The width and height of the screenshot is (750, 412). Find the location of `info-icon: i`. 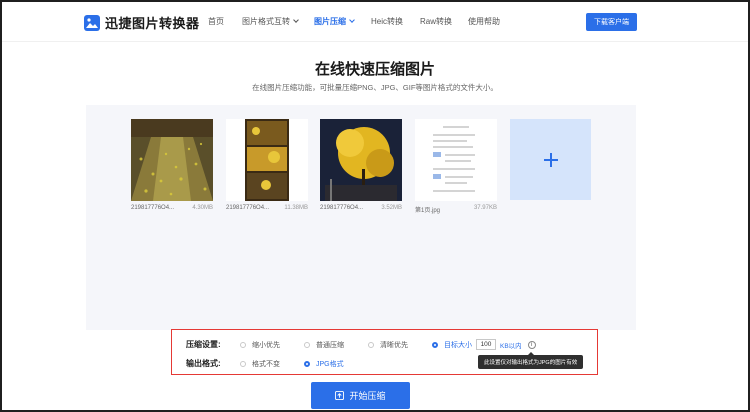

info-icon: i is located at coordinates (531, 344).